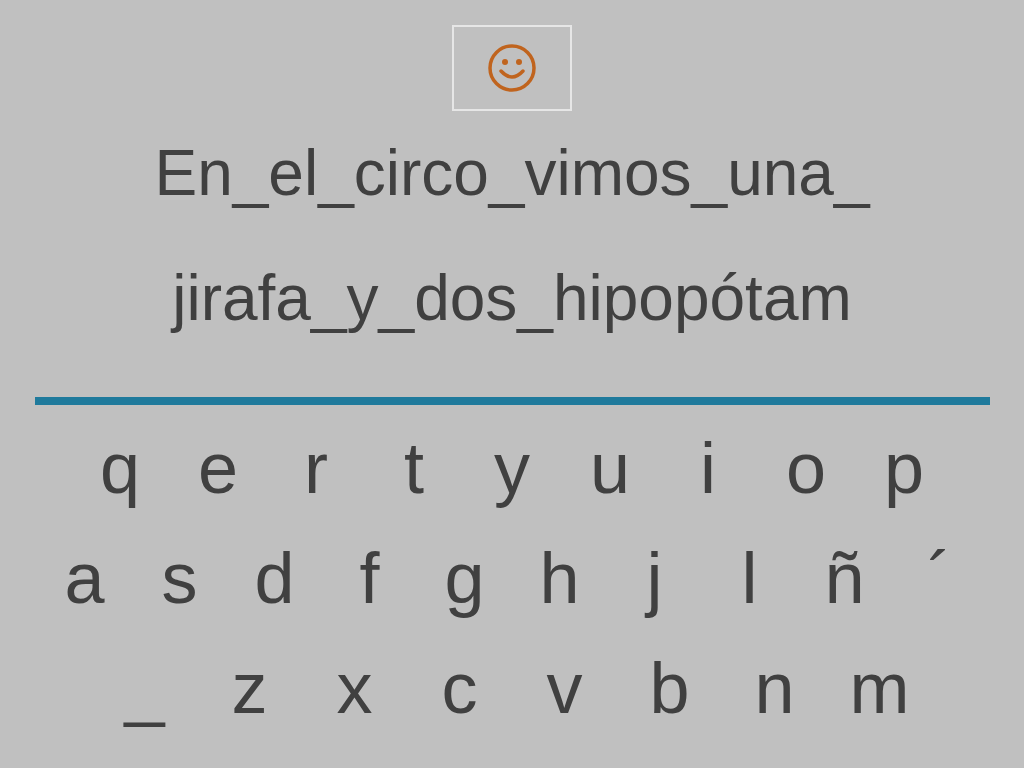 The width and height of the screenshot is (1024, 768). What do you see at coordinates (274, 578) in the screenshot?
I see `letter-key: d` at bounding box center [274, 578].